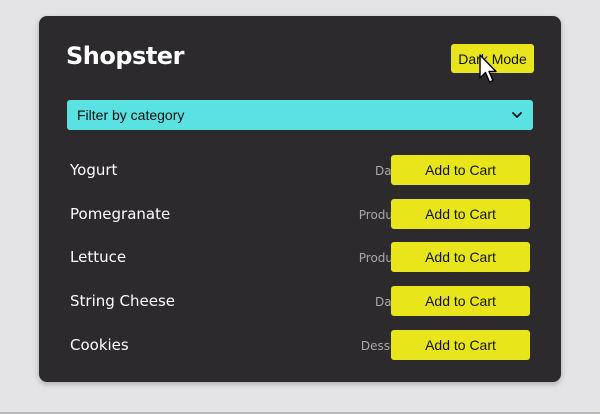 This screenshot has width=600, height=414. Describe the element at coordinates (98, 257) in the screenshot. I see `product-name: Lettuce` at that location.